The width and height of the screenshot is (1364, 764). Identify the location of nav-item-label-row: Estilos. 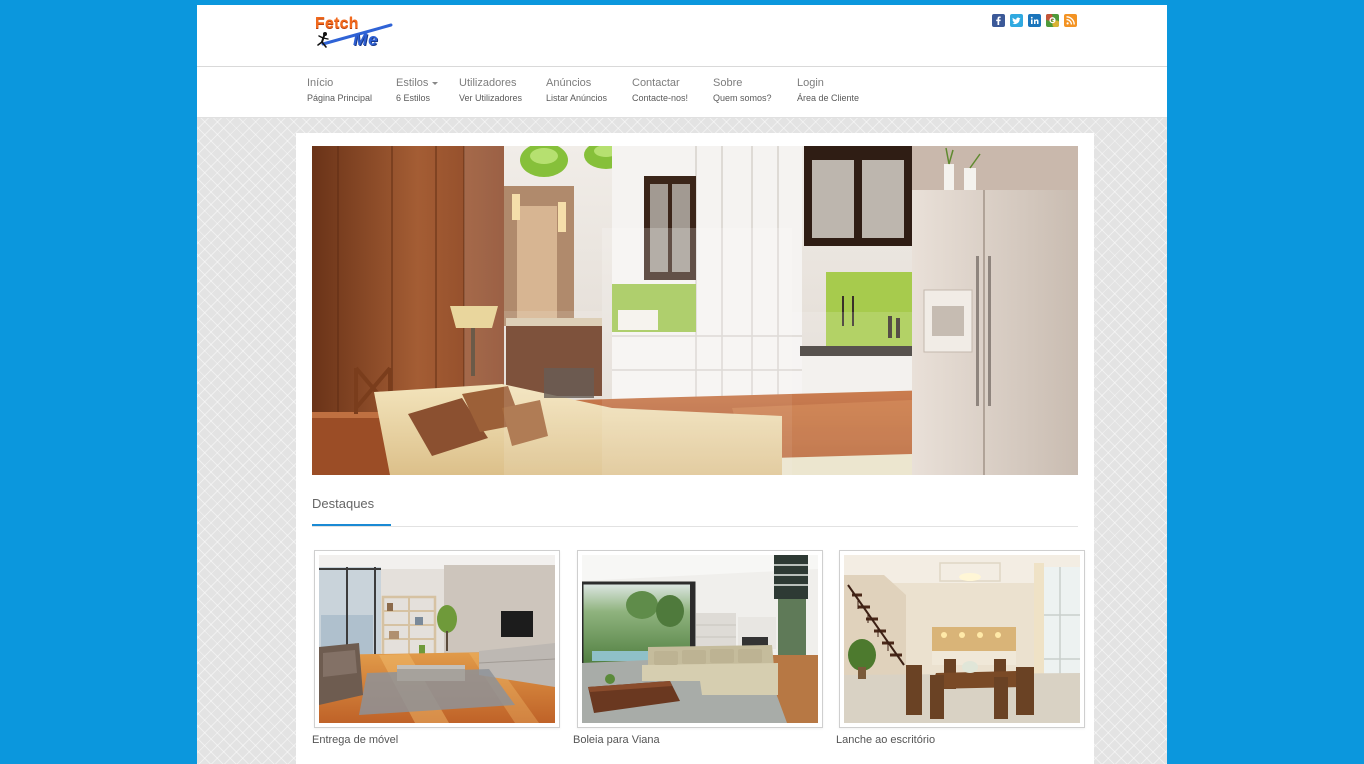
(417, 83).